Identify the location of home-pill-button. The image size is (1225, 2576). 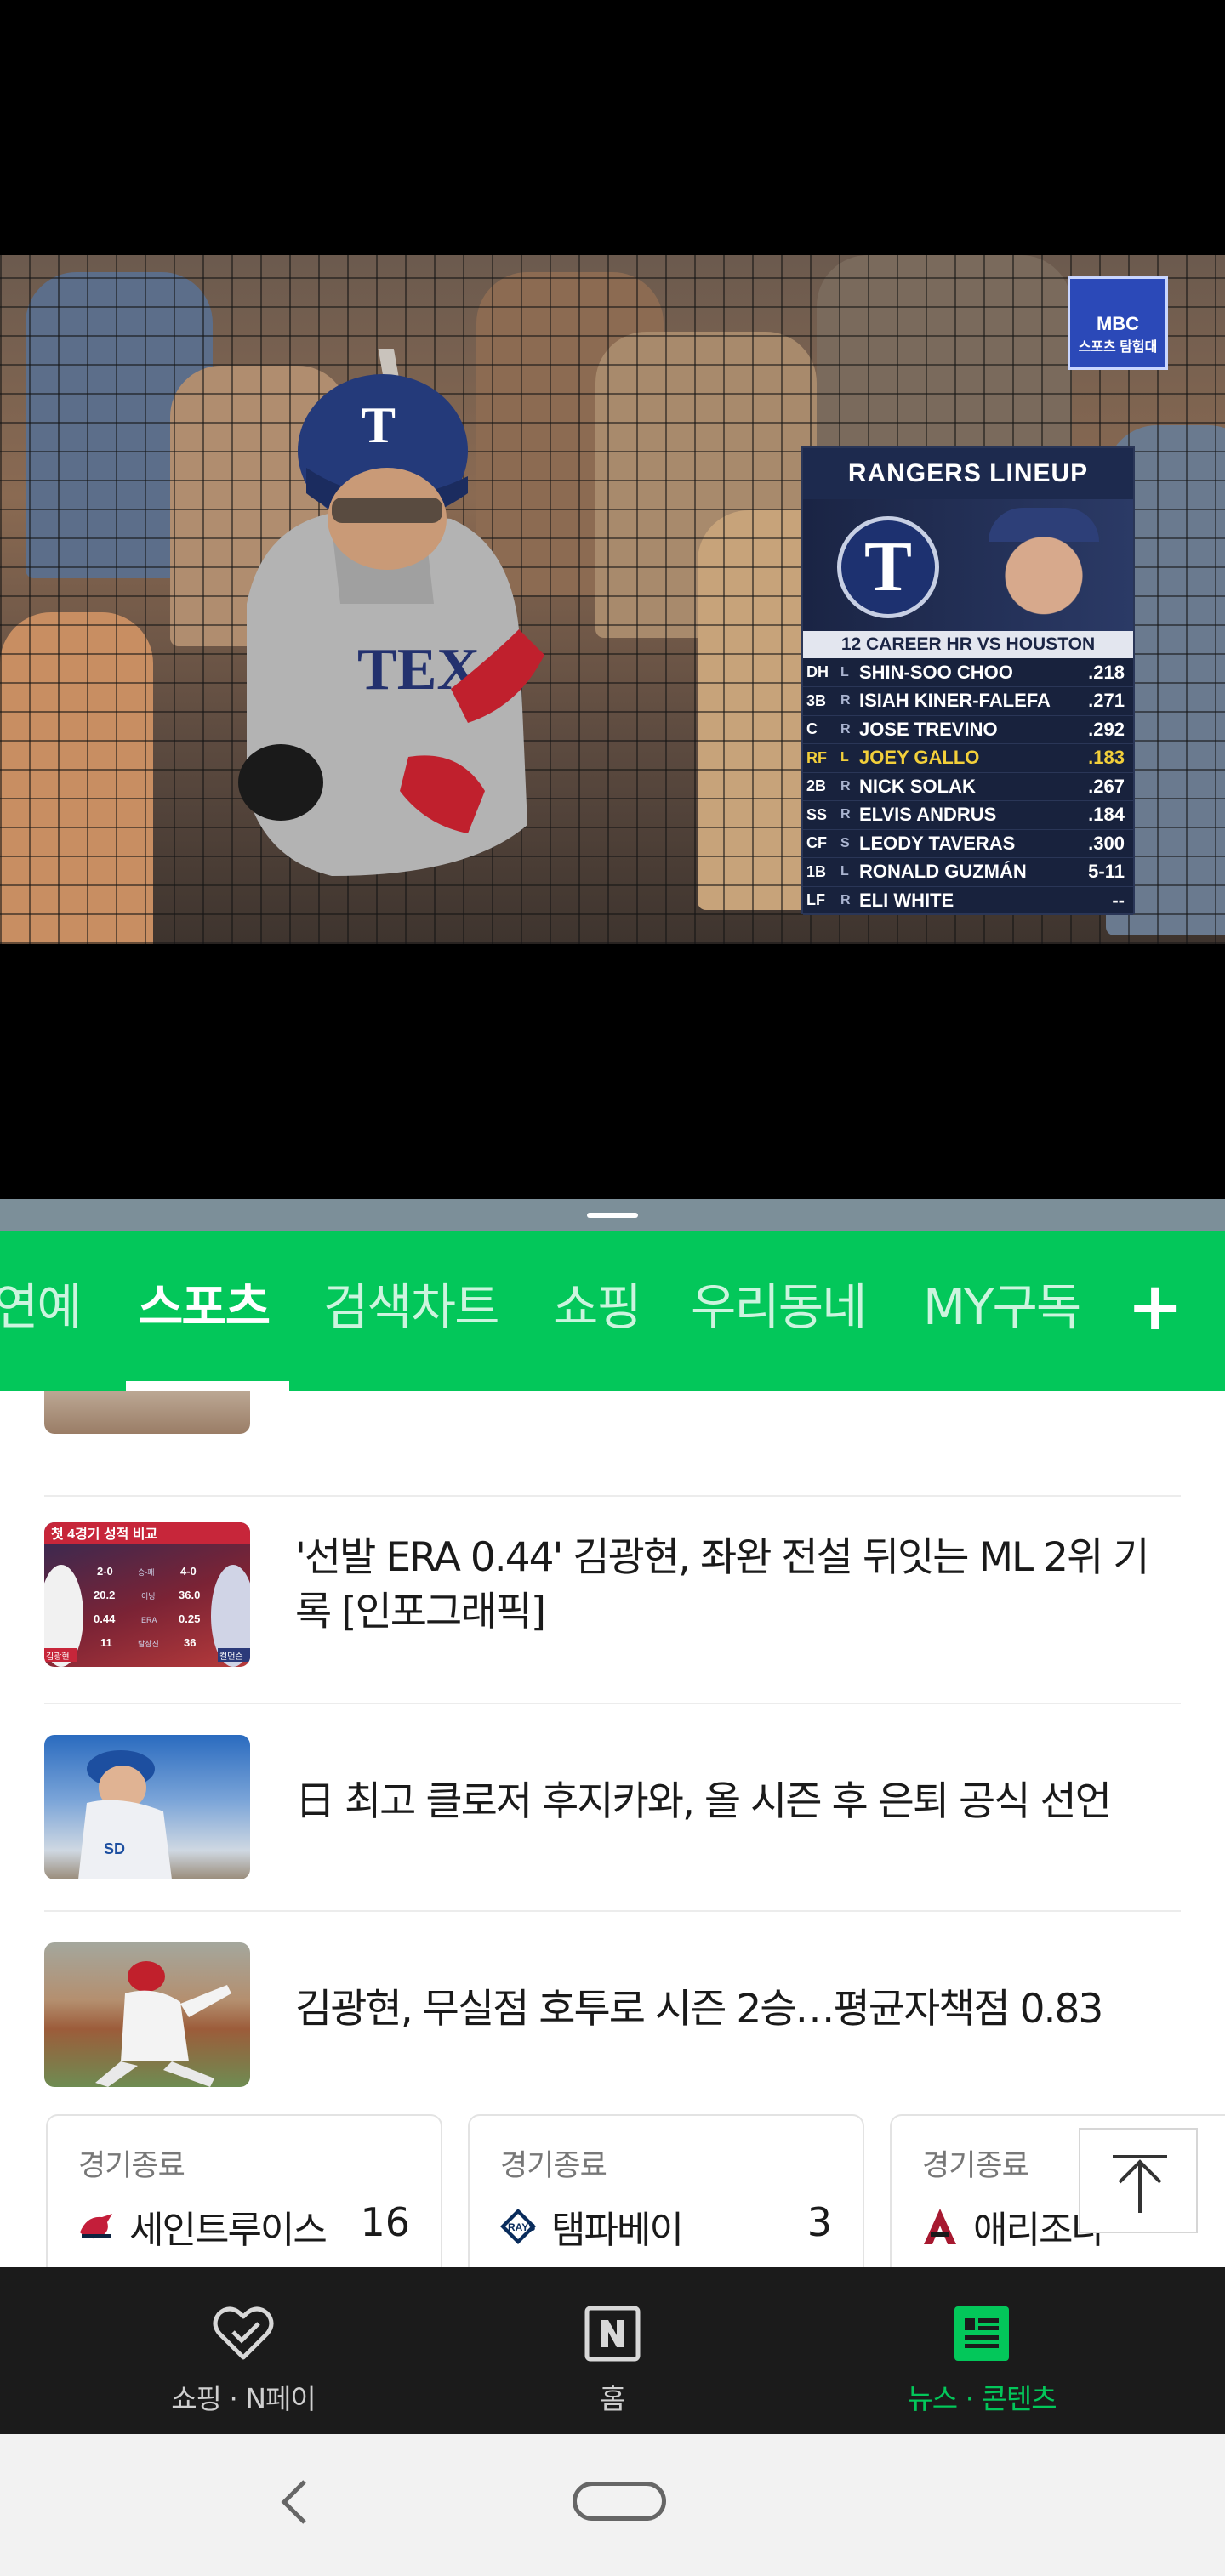
(619, 2501).